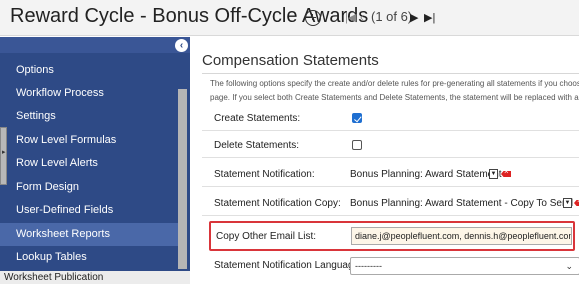  I want to click on delete-statements-checkbox, so click(357, 145).